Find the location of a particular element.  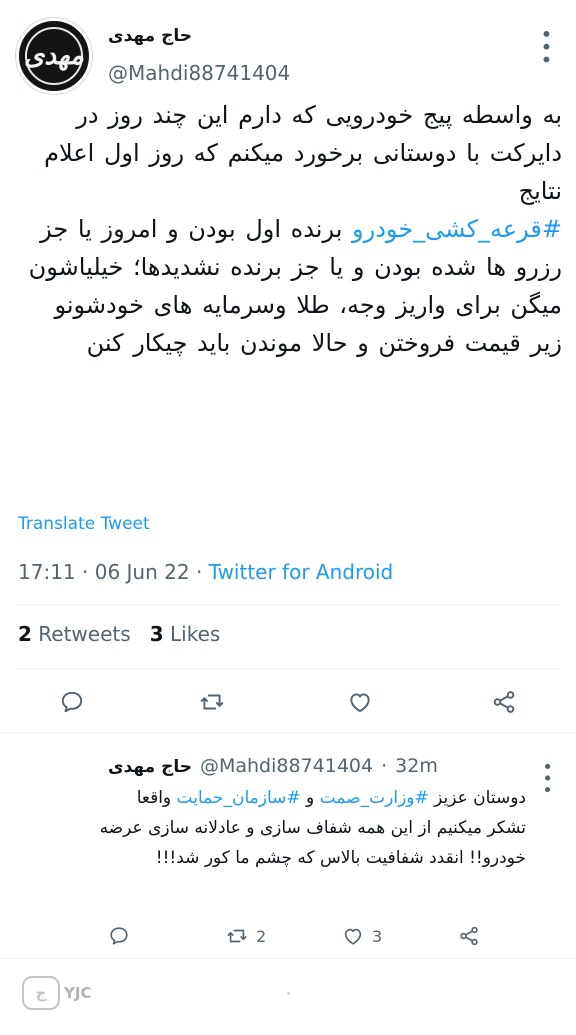

retweet-count: 2 is located at coordinates (261, 936).